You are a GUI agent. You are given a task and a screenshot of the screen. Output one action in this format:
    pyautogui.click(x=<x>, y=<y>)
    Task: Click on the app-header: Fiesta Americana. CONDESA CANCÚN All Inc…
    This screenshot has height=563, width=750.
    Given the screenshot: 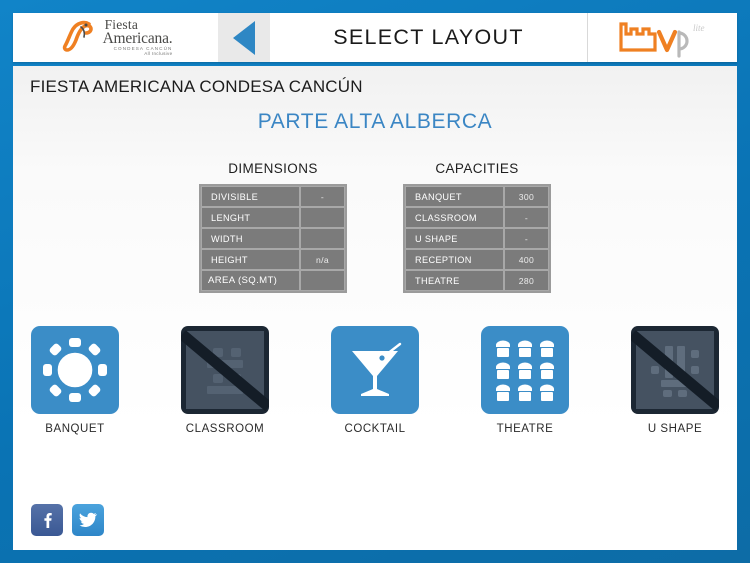 What is the action you would take?
    pyautogui.click(x=375, y=37)
    